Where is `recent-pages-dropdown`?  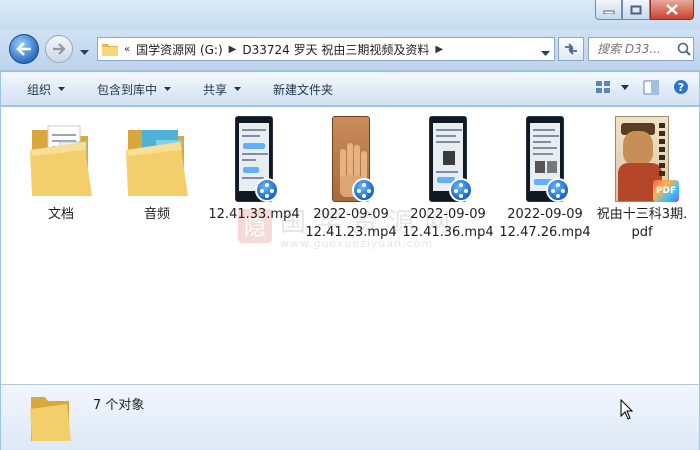
recent-pages-dropdown is located at coordinates (84, 52).